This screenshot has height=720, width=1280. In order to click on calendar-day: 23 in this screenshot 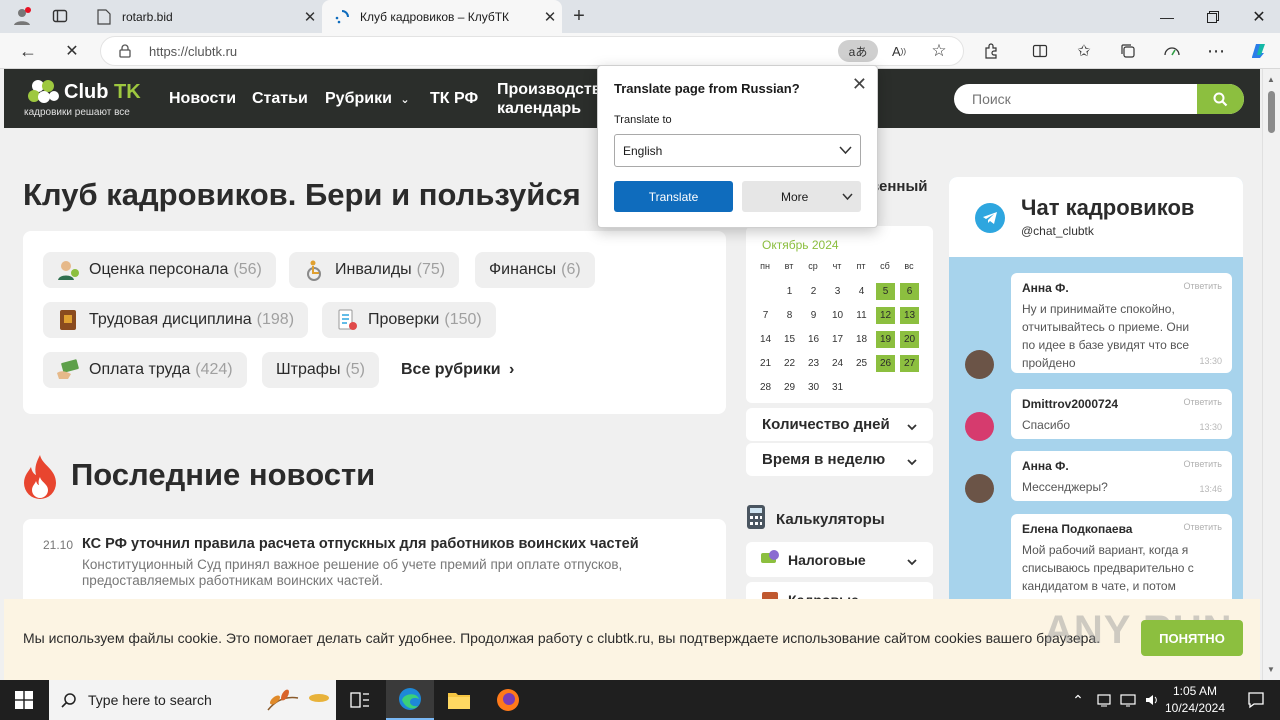, I will do `click(813, 363)`.